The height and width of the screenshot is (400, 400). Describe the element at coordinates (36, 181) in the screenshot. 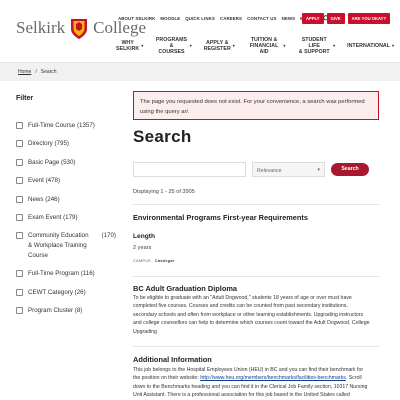

I see `filter-label: Event` at that location.